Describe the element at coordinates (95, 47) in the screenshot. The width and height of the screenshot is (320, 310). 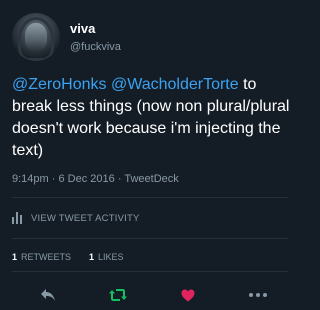
I see `user-handle: @fuckviva` at that location.